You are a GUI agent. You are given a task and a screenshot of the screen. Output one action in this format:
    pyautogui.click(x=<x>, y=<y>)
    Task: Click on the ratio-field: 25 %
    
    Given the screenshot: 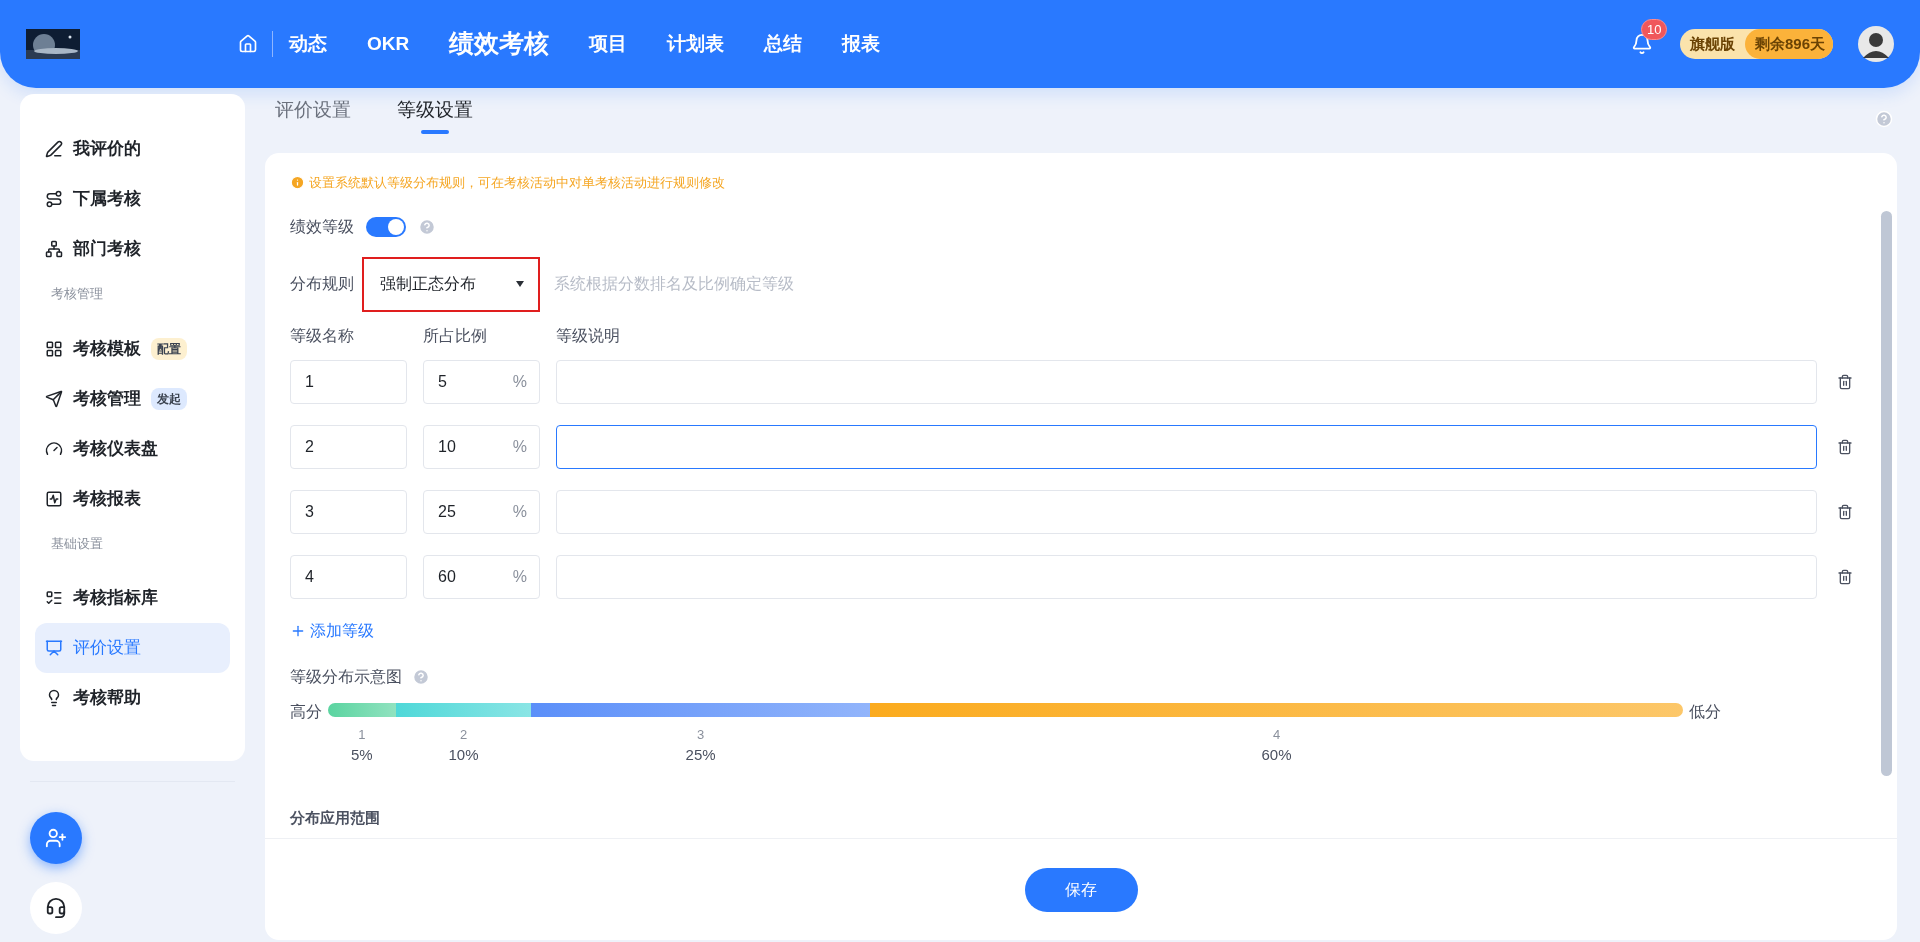 What is the action you would take?
    pyautogui.click(x=481, y=511)
    